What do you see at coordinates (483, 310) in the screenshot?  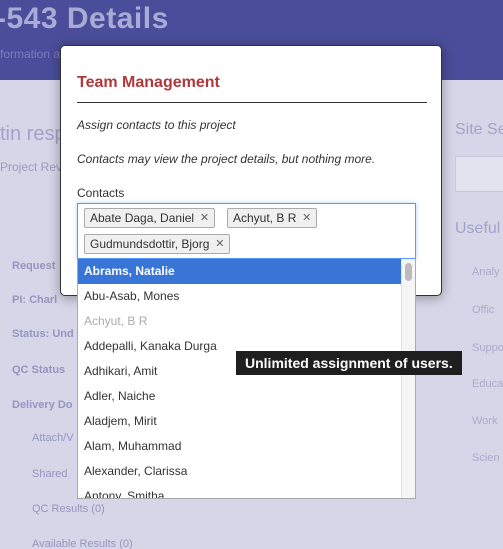 I see `useful-link-item: Offic` at bounding box center [483, 310].